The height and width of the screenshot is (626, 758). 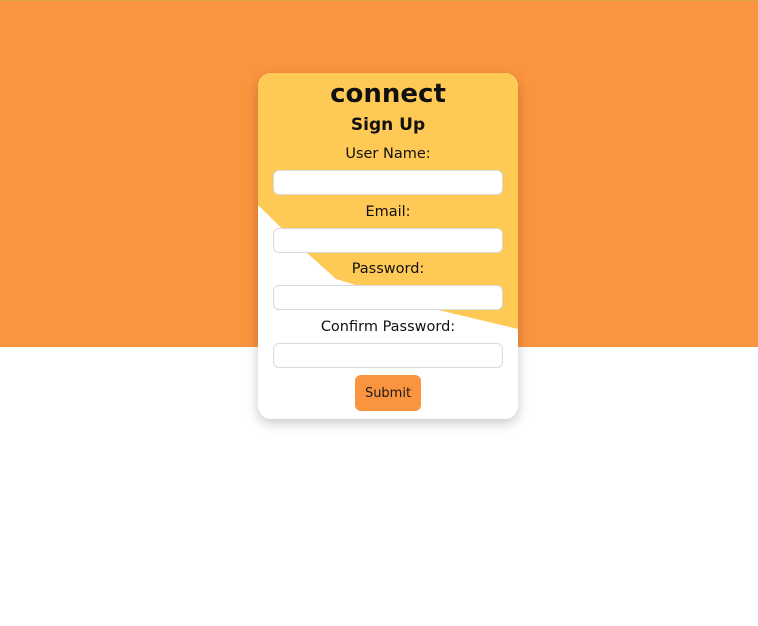 What do you see at coordinates (388, 393) in the screenshot?
I see `submit-button: Submit` at bounding box center [388, 393].